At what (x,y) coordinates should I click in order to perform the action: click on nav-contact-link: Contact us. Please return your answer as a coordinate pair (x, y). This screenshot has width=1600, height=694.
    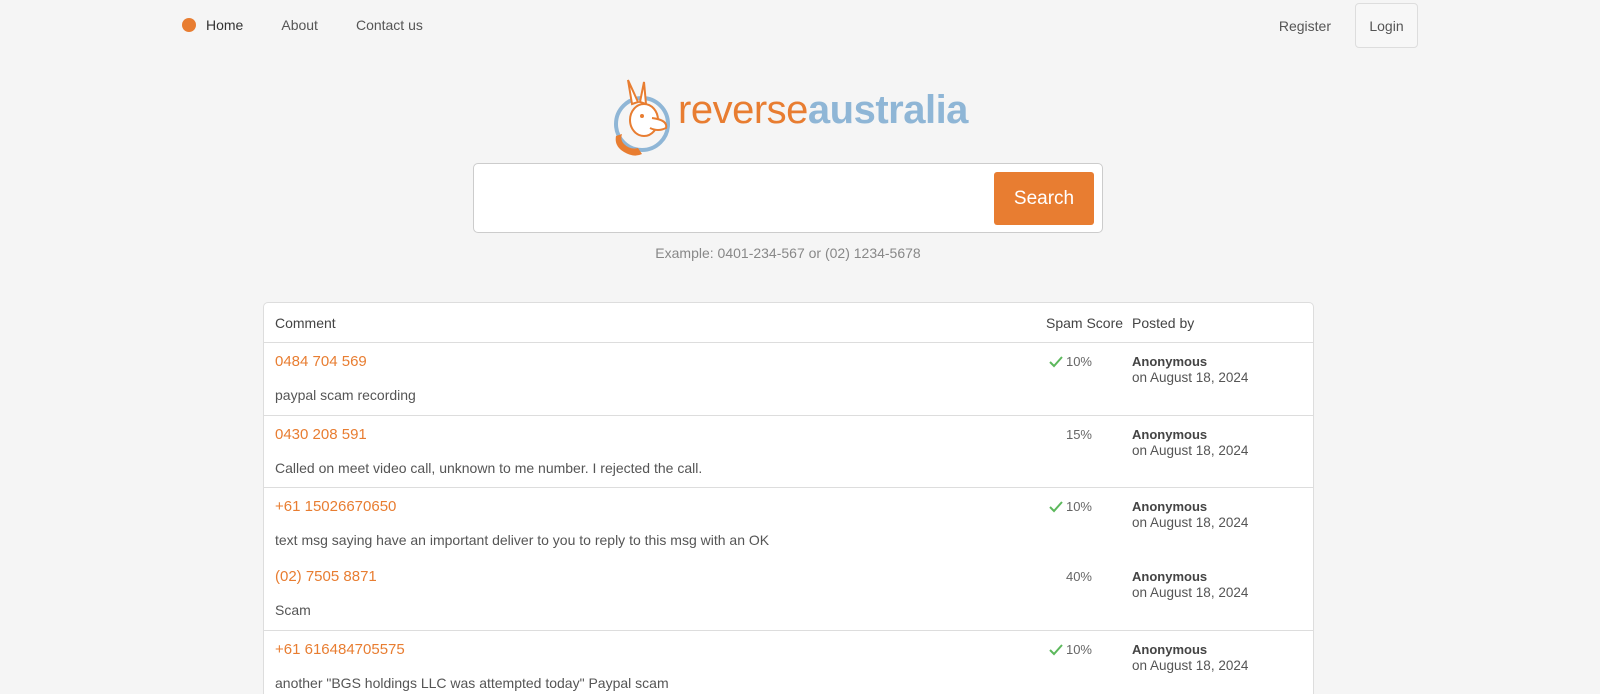
    Looking at the image, I should click on (389, 25).